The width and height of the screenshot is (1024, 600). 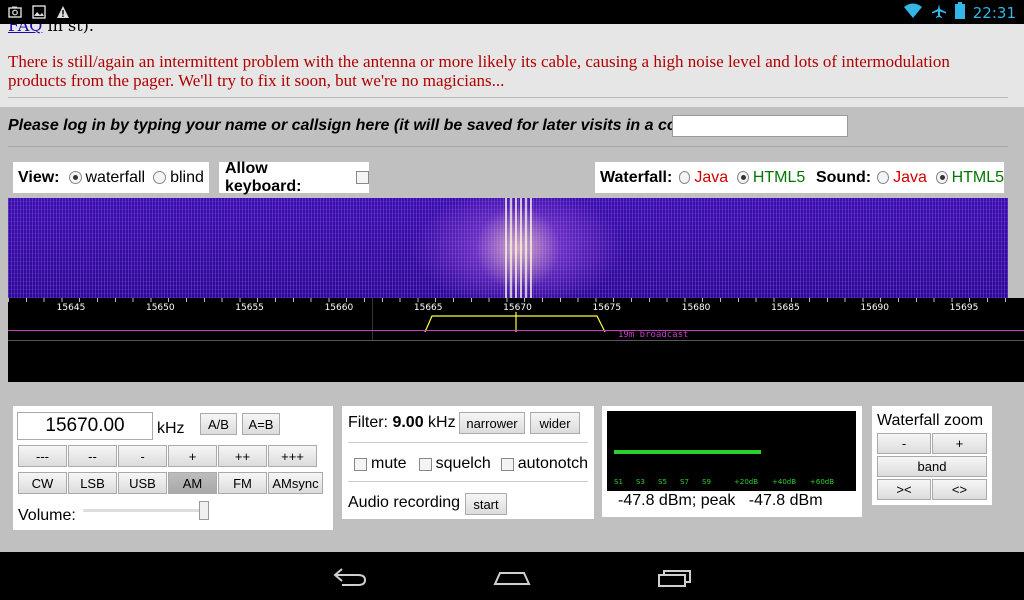 I want to click on filter-readout: Filter: 9.00 kHz, so click(x=402, y=423).